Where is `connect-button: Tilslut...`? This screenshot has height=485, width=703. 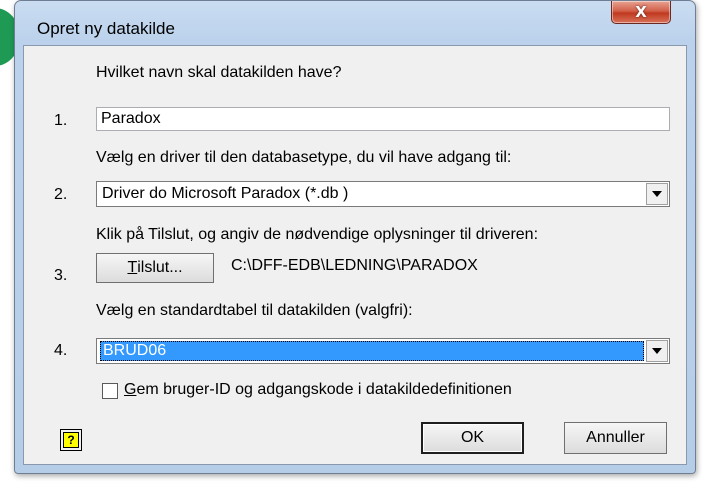 connect-button: Tilslut... is located at coordinates (155, 268).